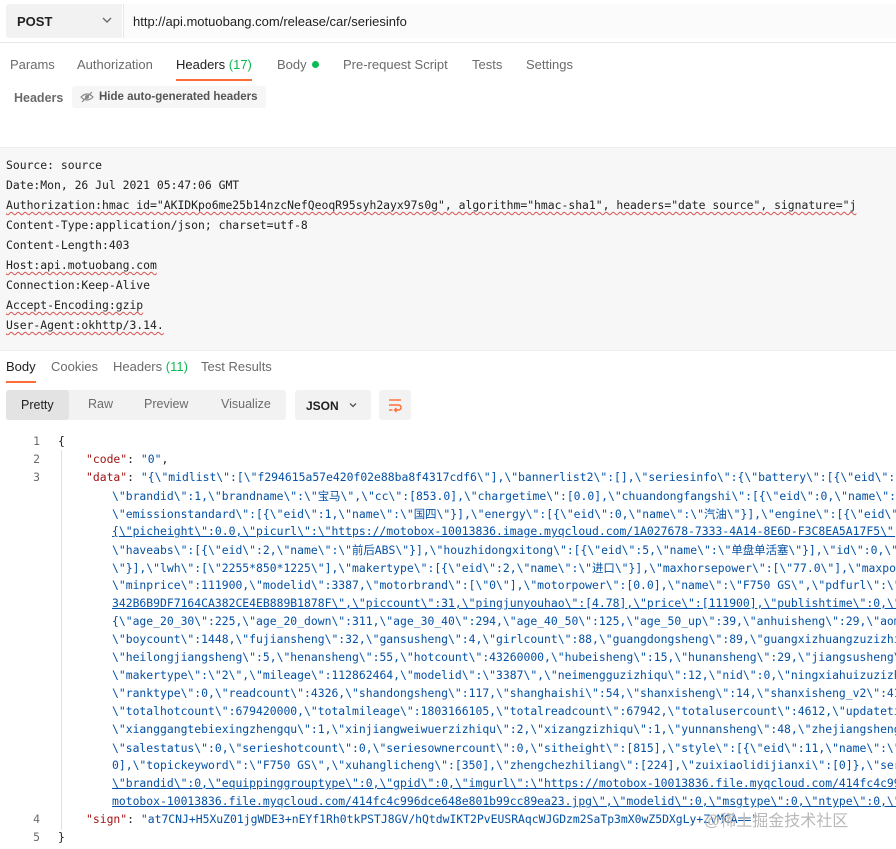  I want to click on wrap-lines-button, so click(395, 405).